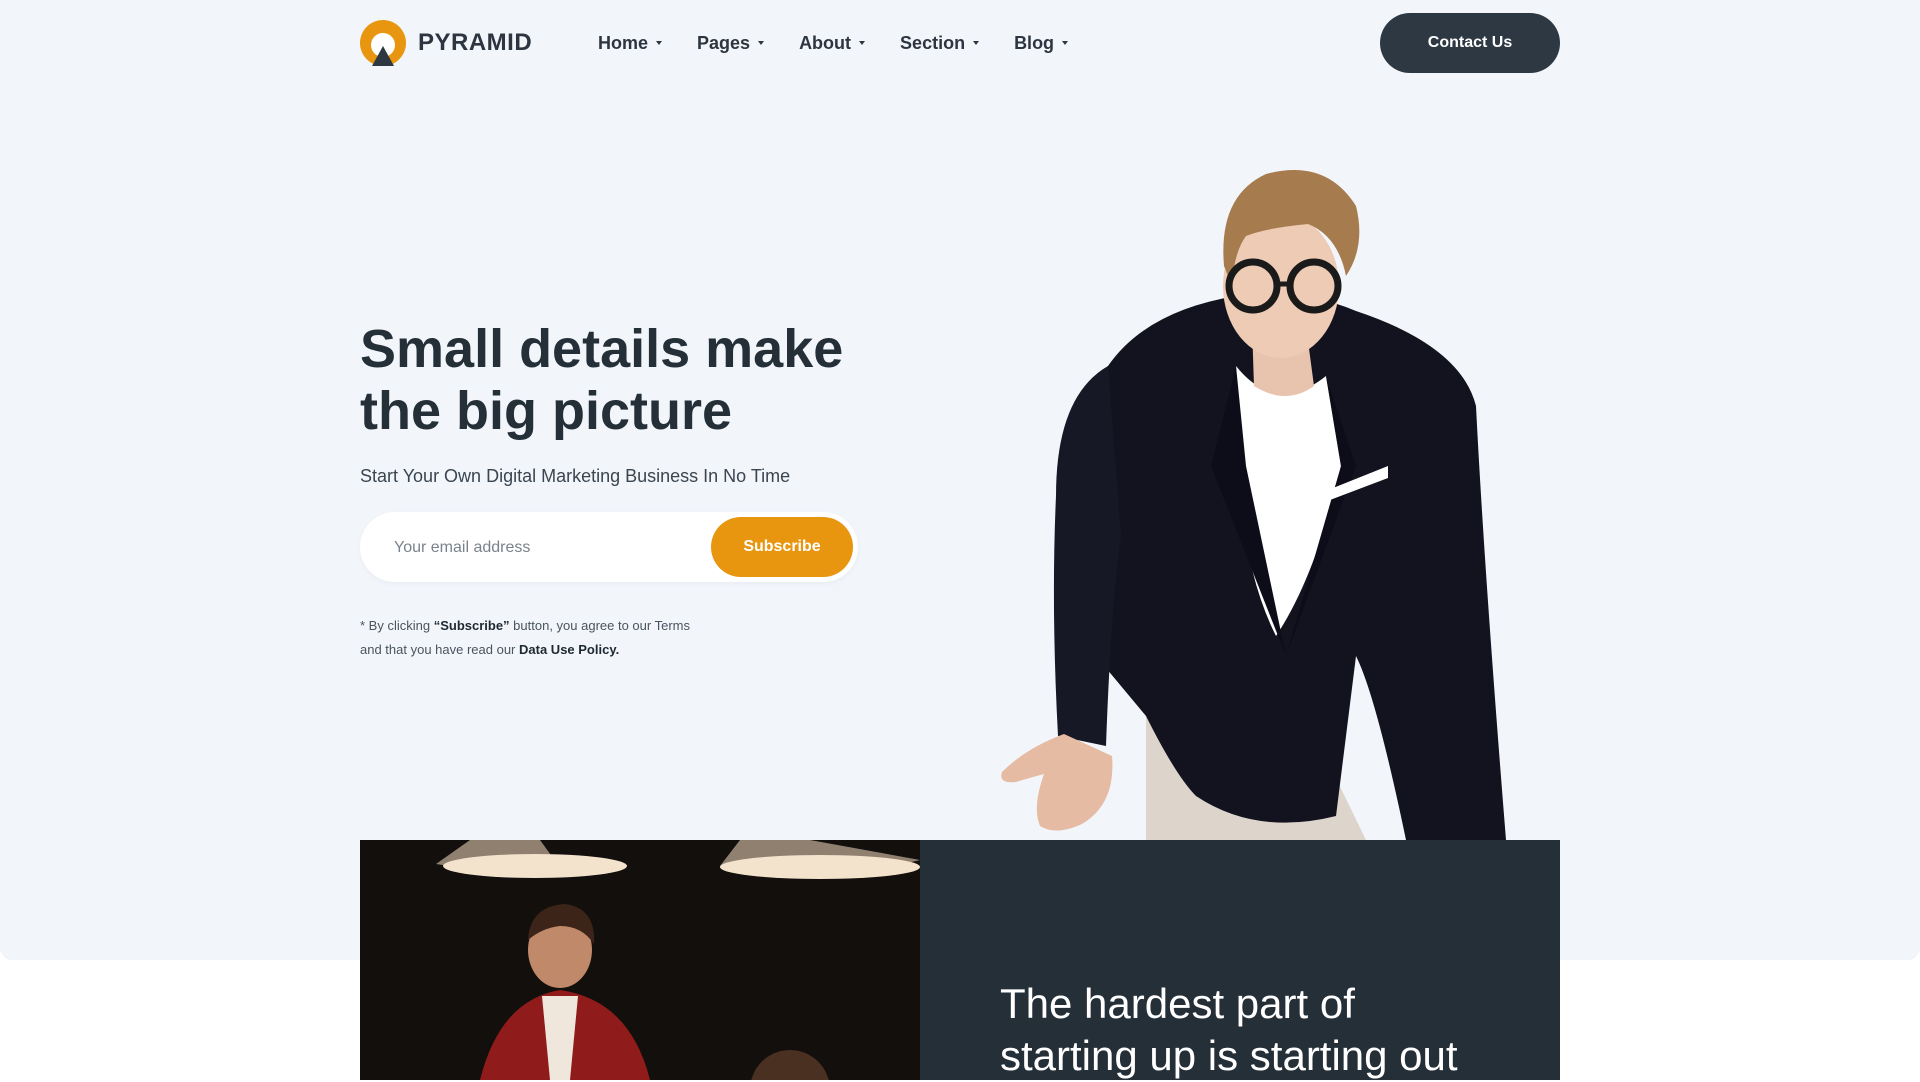 Image resolution: width=1920 pixels, height=1082 pixels. What do you see at coordinates (825, 42) in the screenshot?
I see `nav-item-label: About` at bounding box center [825, 42].